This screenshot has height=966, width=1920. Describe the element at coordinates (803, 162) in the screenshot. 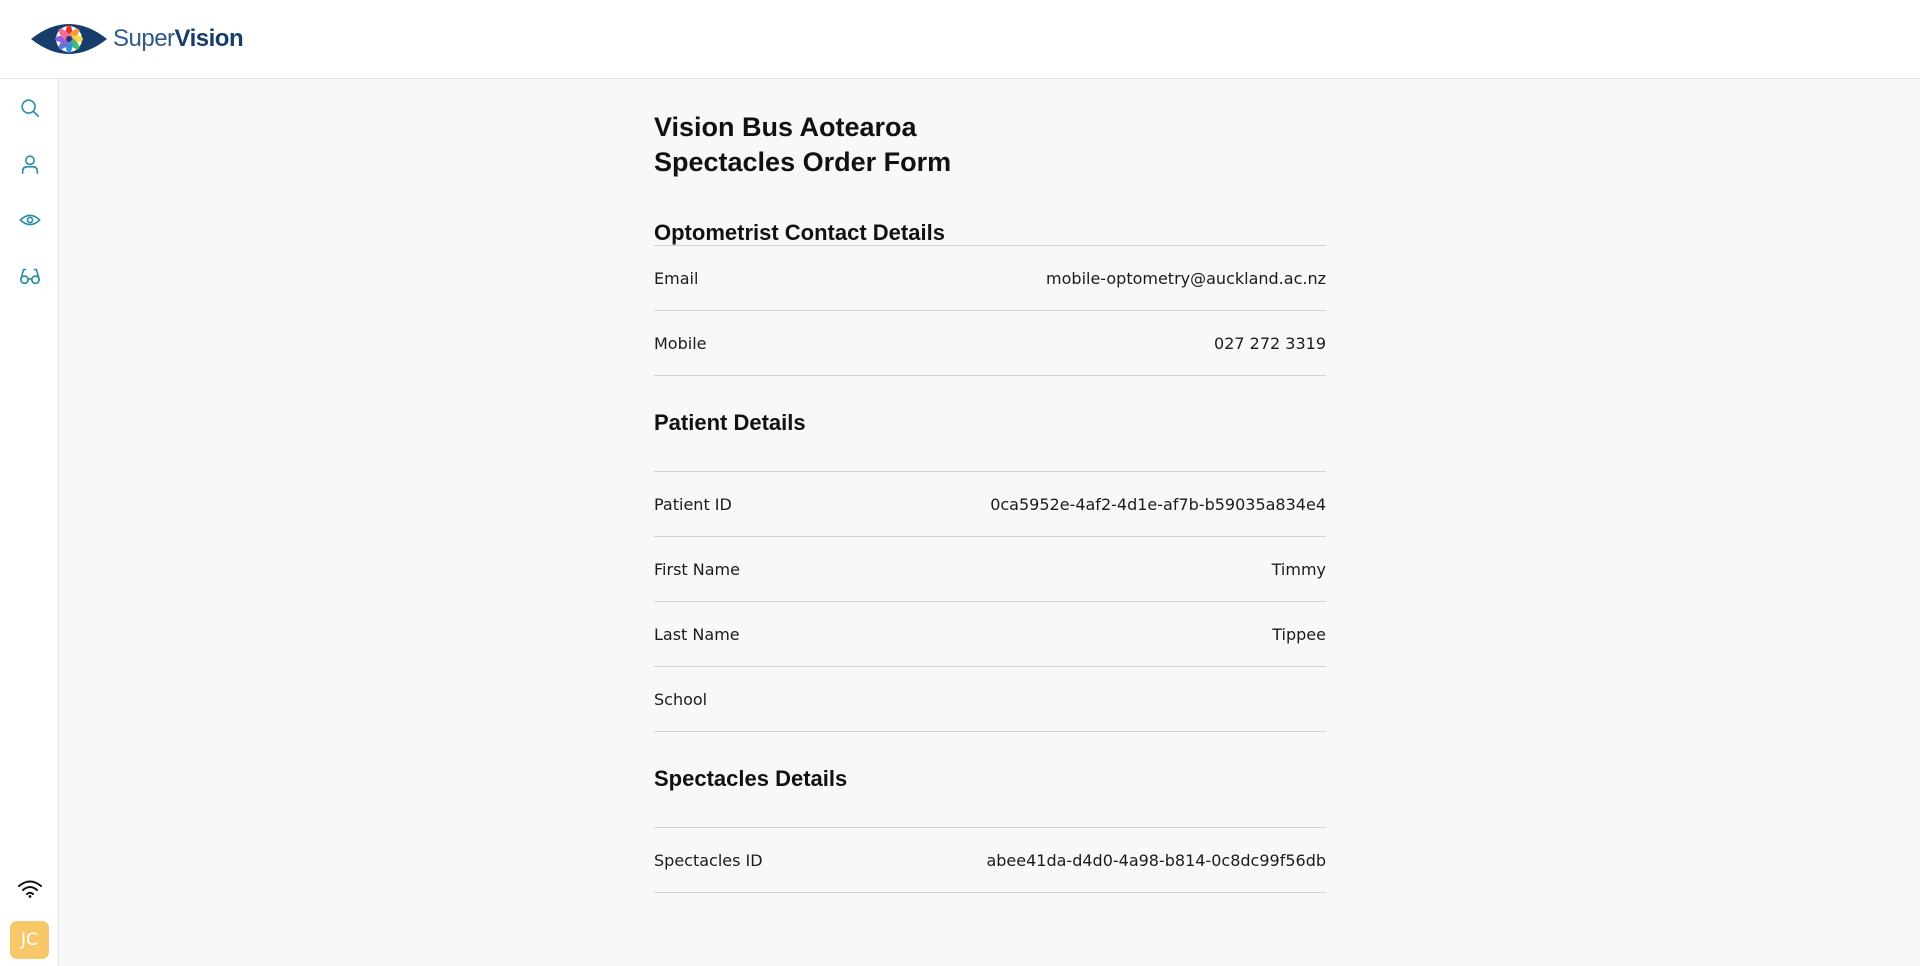

I see `page-title-line-2: Spectacles Order Form` at that location.